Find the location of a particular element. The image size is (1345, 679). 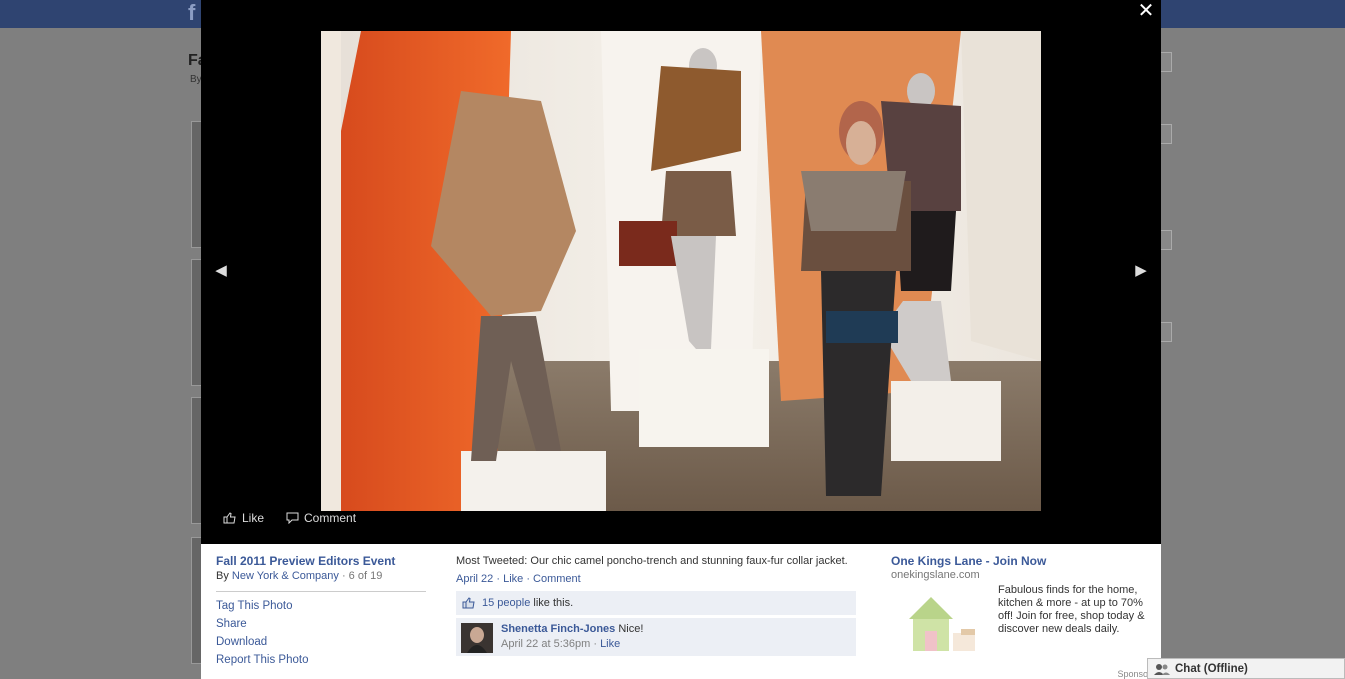

previous-photo-arrow-icon: ◀ is located at coordinates (221, 270).